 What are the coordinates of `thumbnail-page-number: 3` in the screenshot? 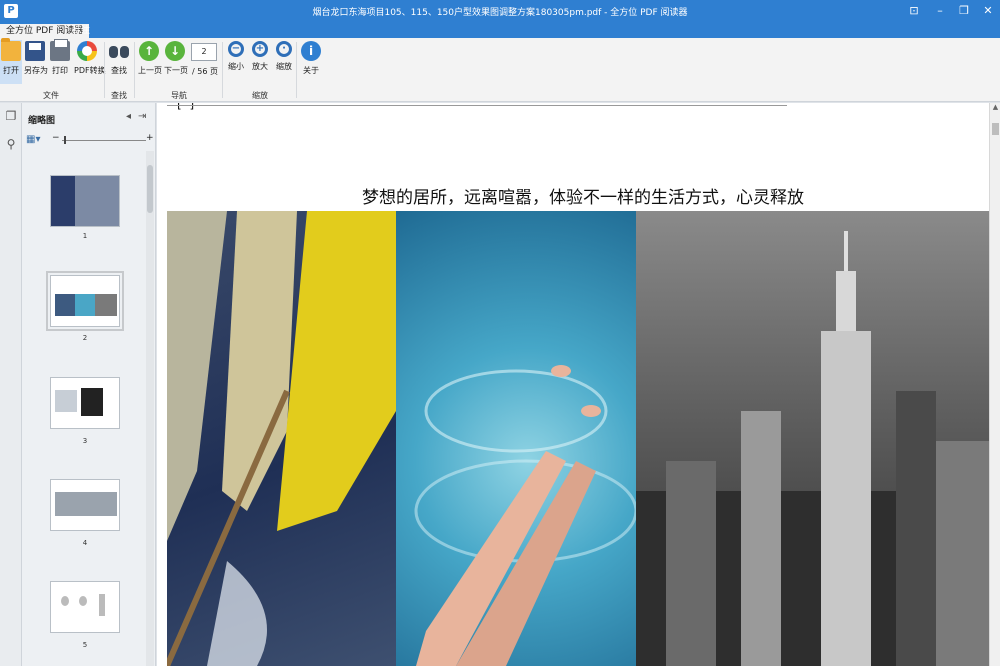 It's located at (85, 441).